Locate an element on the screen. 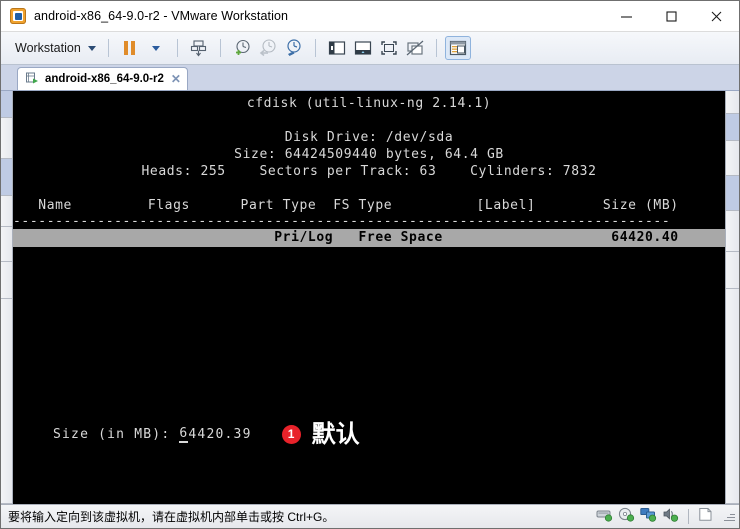  status-bar: 要将输入定向到该虚拟机，请在虚拟机内部单击或按 Ctrl+G。 is located at coordinates (370, 516).